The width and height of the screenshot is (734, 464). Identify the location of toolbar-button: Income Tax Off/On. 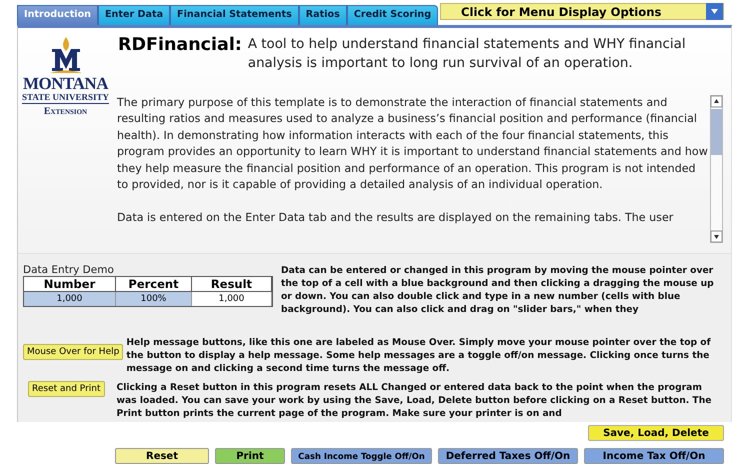
(654, 456).